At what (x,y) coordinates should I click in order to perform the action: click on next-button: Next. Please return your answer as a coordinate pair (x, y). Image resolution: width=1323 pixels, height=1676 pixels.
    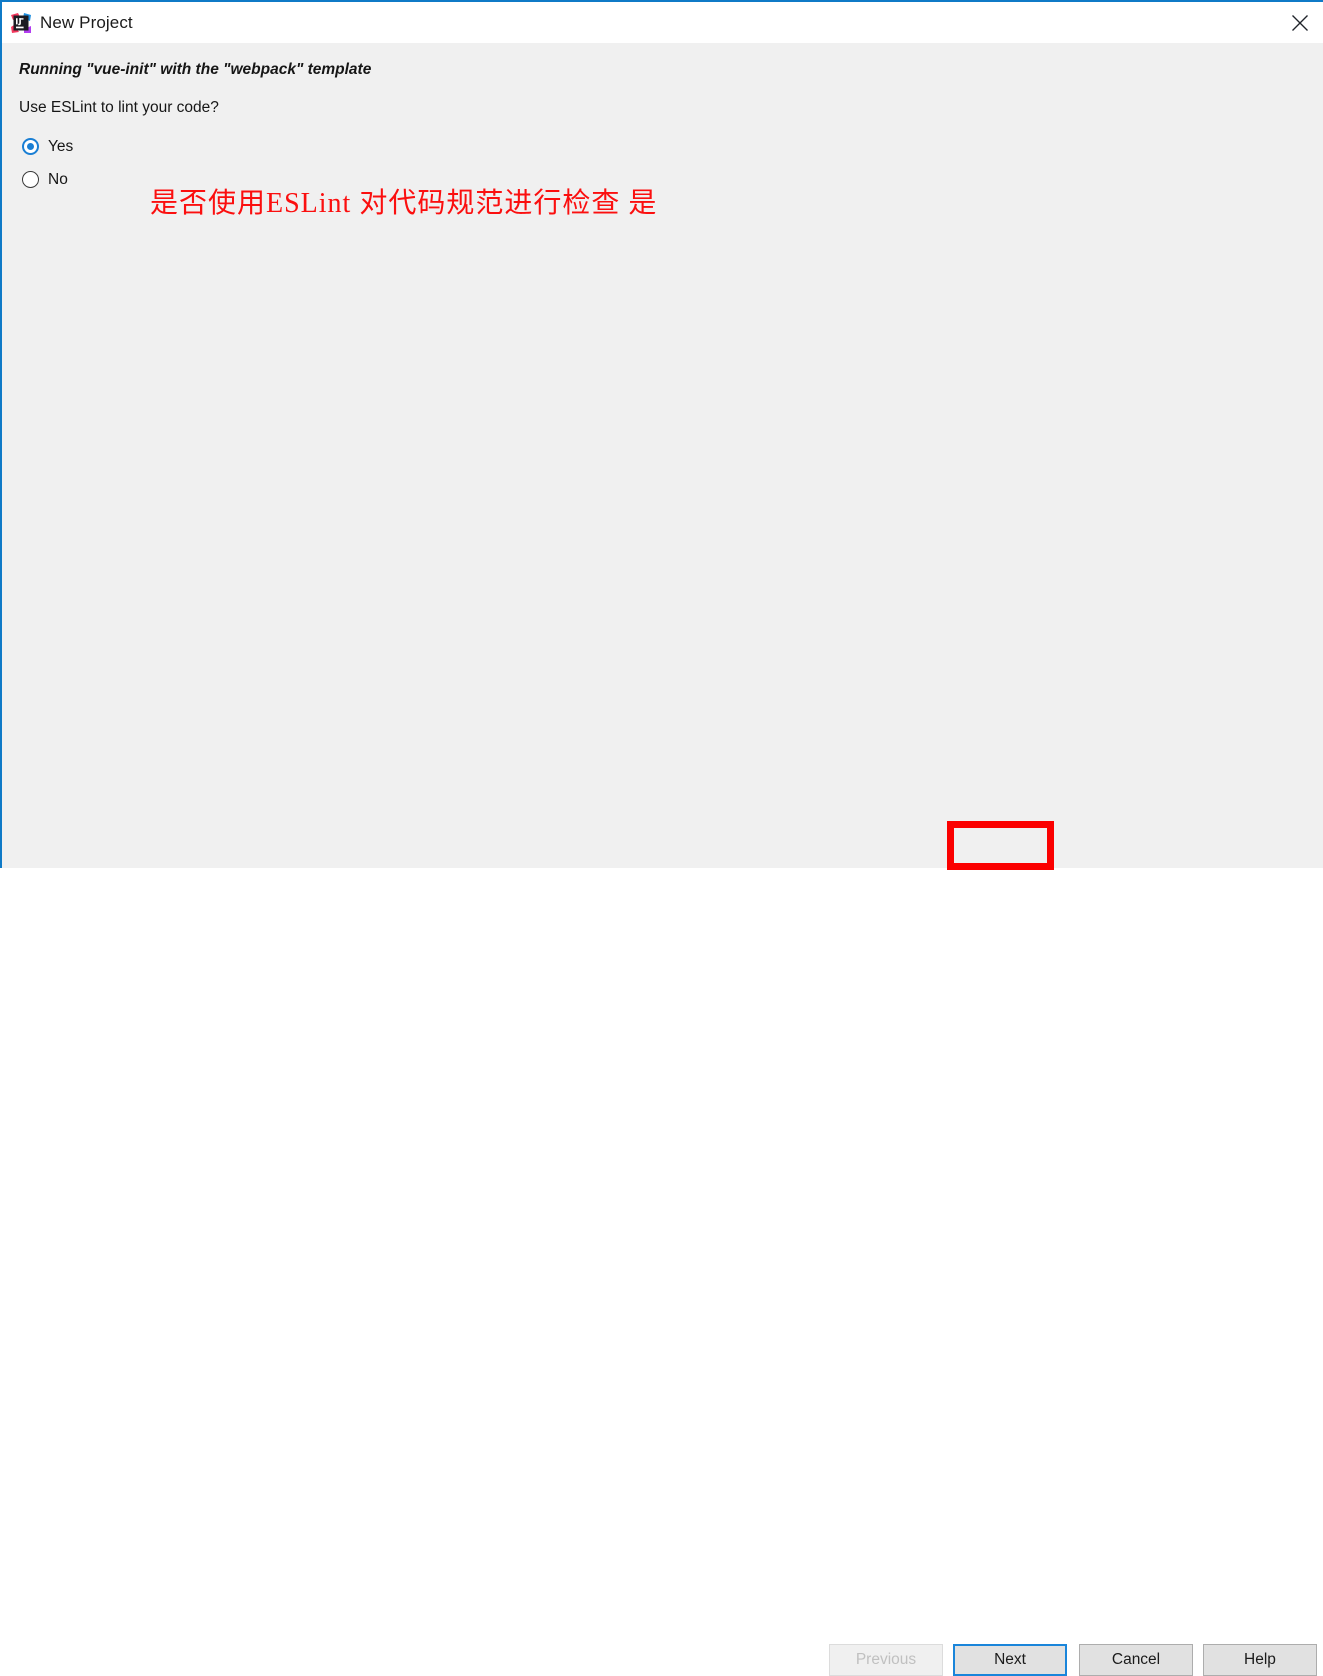
    Looking at the image, I should click on (1010, 1660).